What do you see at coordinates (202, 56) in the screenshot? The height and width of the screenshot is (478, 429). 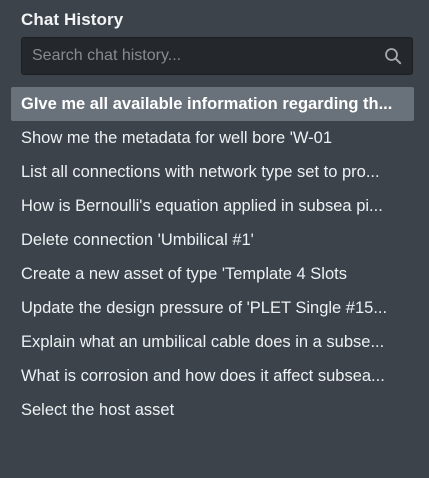 I see `search-input` at bounding box center [202, 56].